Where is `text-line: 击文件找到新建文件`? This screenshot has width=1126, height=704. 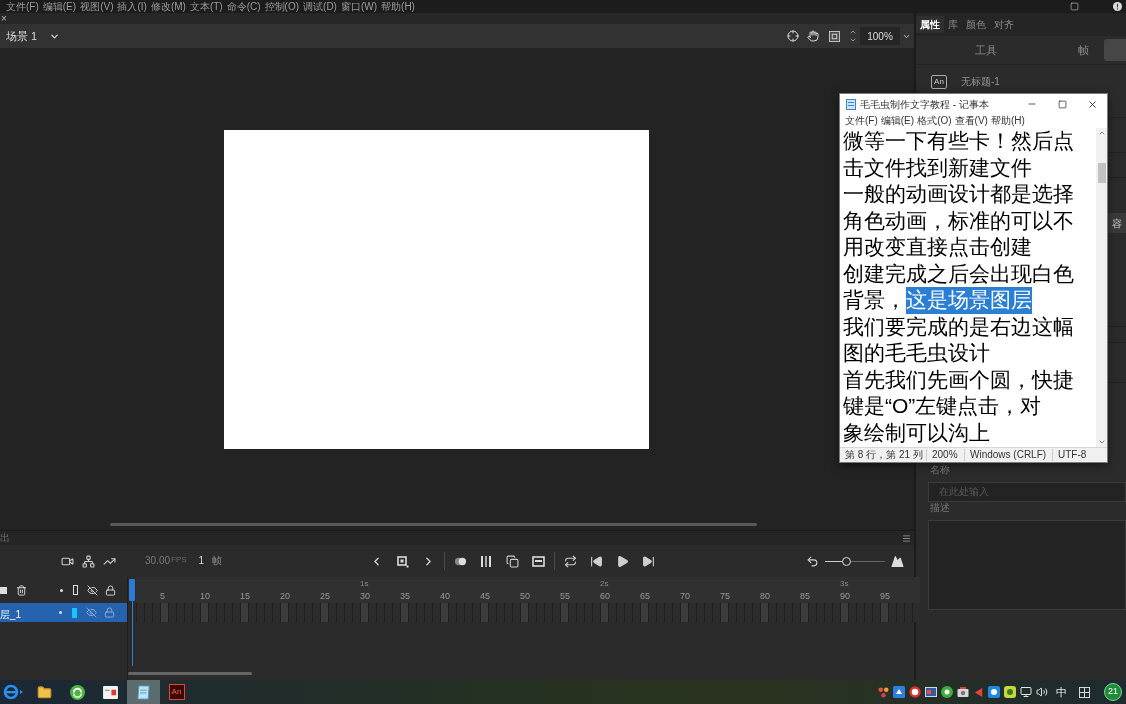 text-line: 击文件找到新建文件 is located at coordinates (937, 167).